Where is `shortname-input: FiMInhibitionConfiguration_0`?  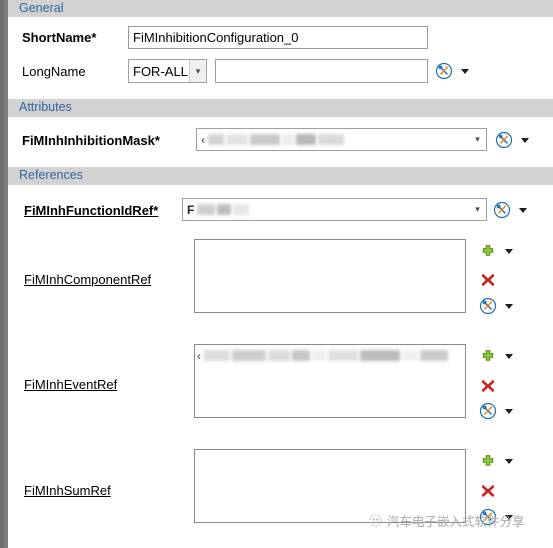 shortname-input: FiMInhibitionConfiguration_0 is located at coordinates (278, 37).